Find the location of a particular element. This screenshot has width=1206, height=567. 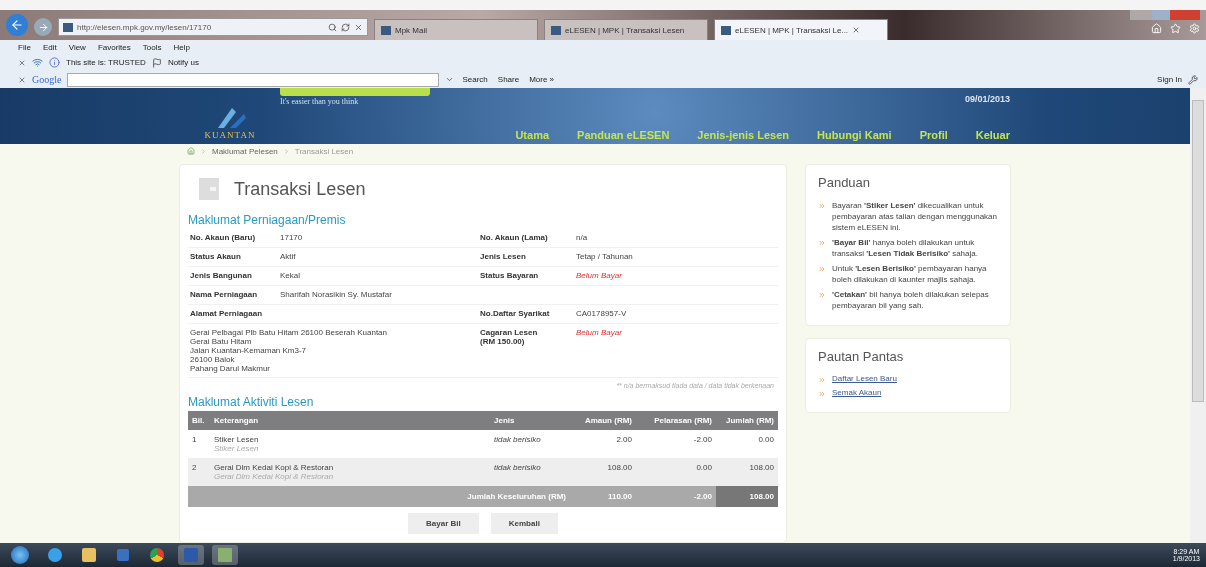

breadcrumb-link: Maklumat Pelesen is located at coordinates (245, 151).